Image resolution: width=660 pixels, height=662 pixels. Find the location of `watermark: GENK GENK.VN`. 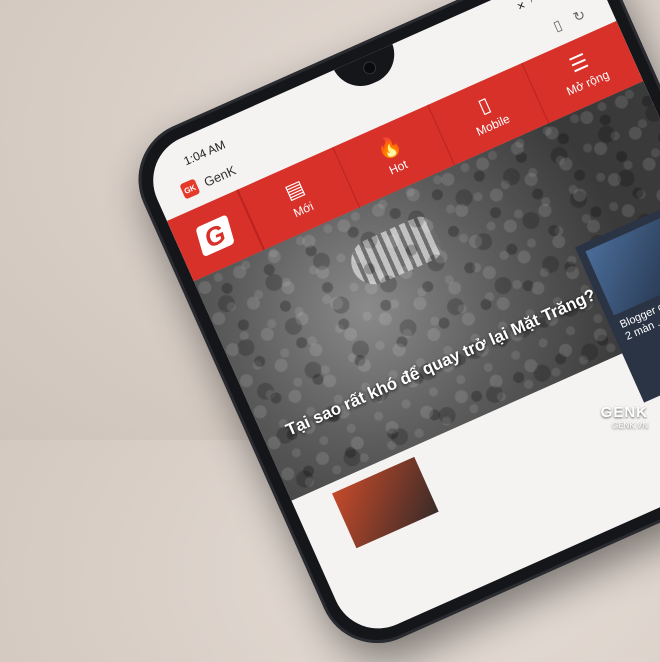

watermark: GENK GENK.VN is located at coordinates (624, 417).